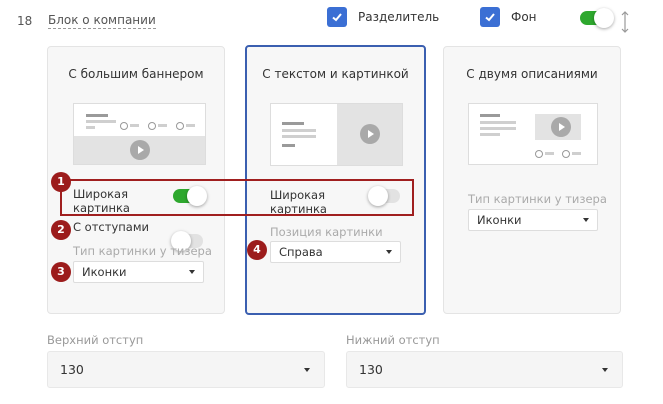  I want to click on bottom-padding-select: 130, so click(484, 369).